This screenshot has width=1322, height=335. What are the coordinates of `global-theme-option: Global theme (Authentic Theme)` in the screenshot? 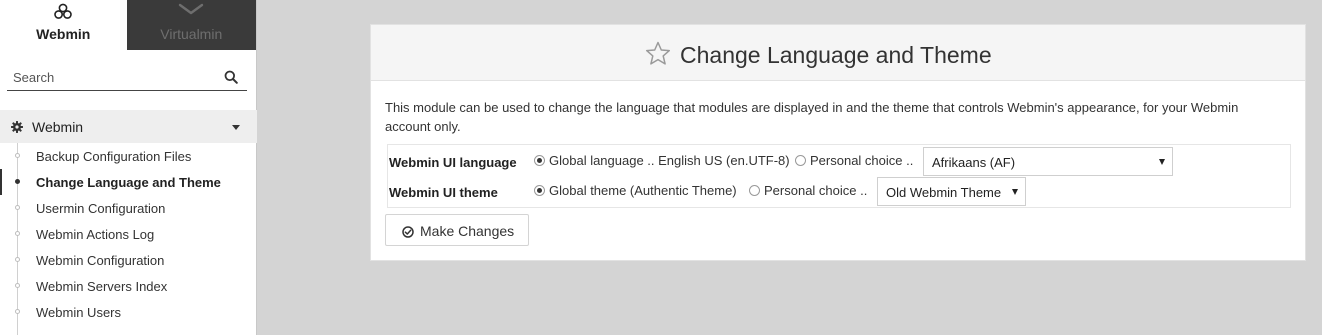 It's located at (643, 190).